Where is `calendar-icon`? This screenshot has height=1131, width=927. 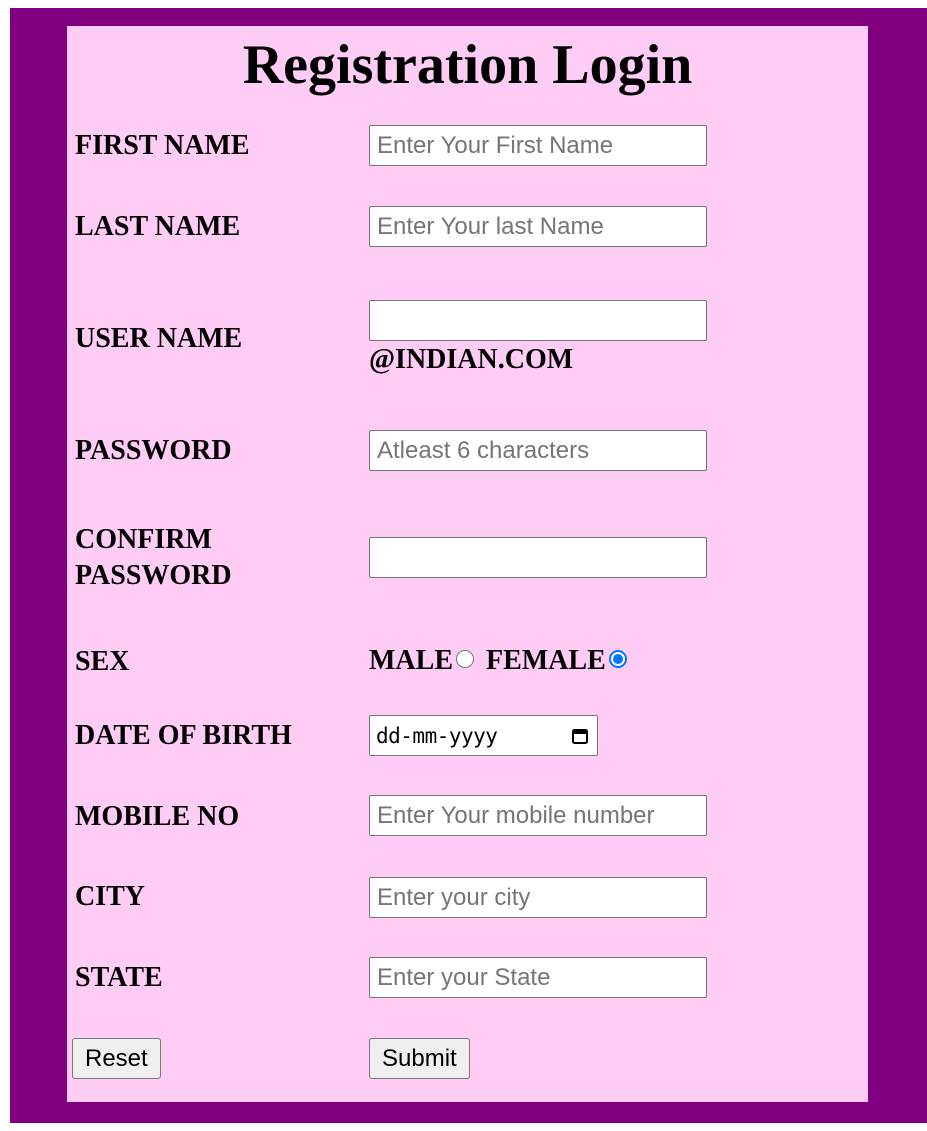
calendar-icon is located at coordinates (580, 736).